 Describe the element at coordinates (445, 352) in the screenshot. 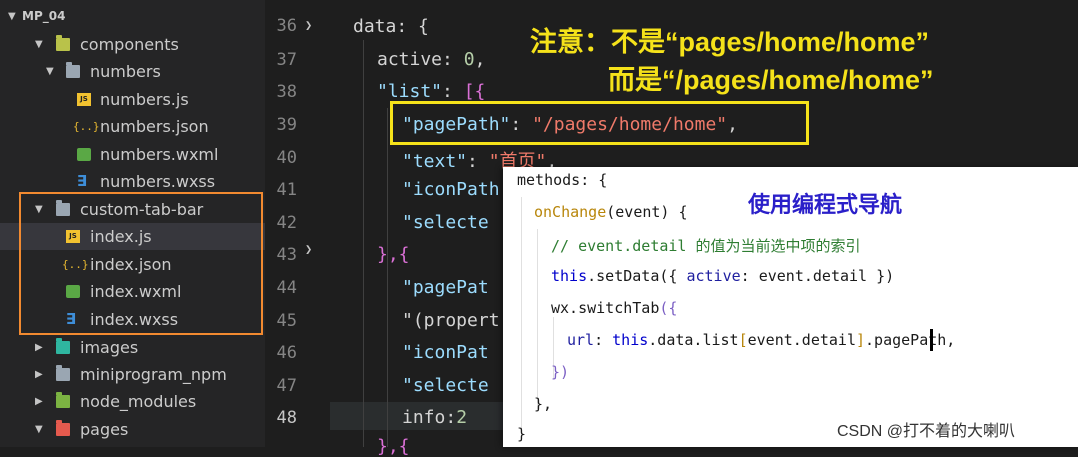

I see `code-line-46: "iconPat` at that location.